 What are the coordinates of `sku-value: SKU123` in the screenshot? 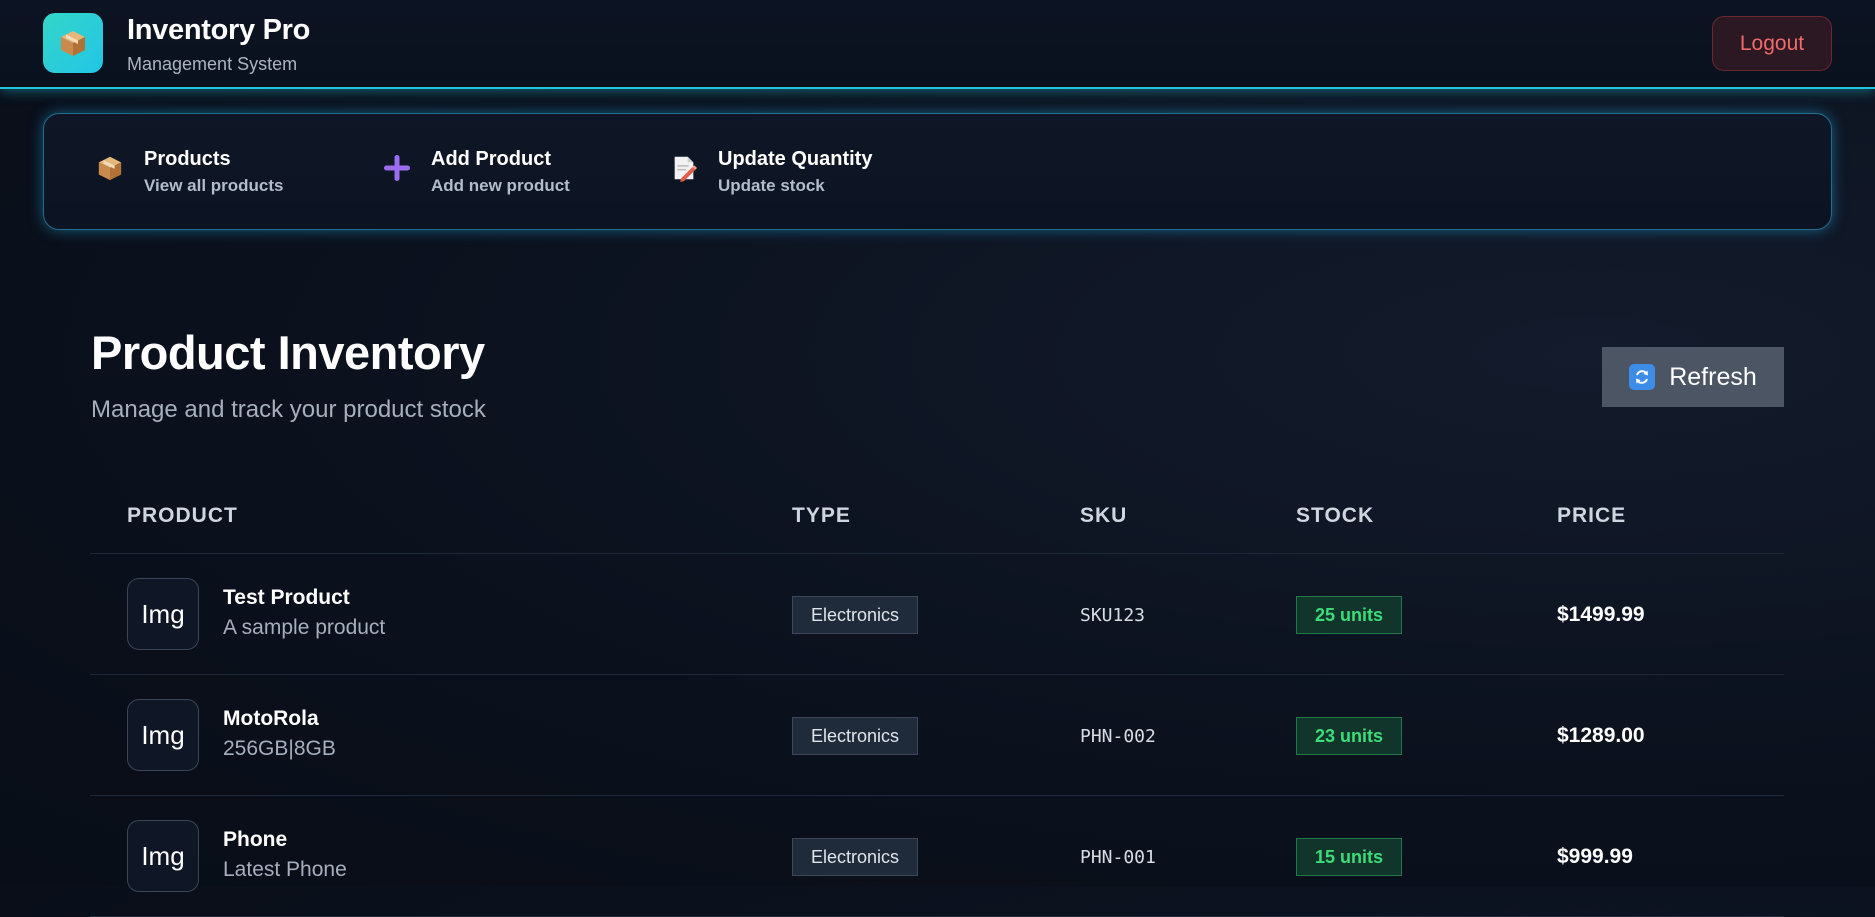 It's located at (1113, 615).